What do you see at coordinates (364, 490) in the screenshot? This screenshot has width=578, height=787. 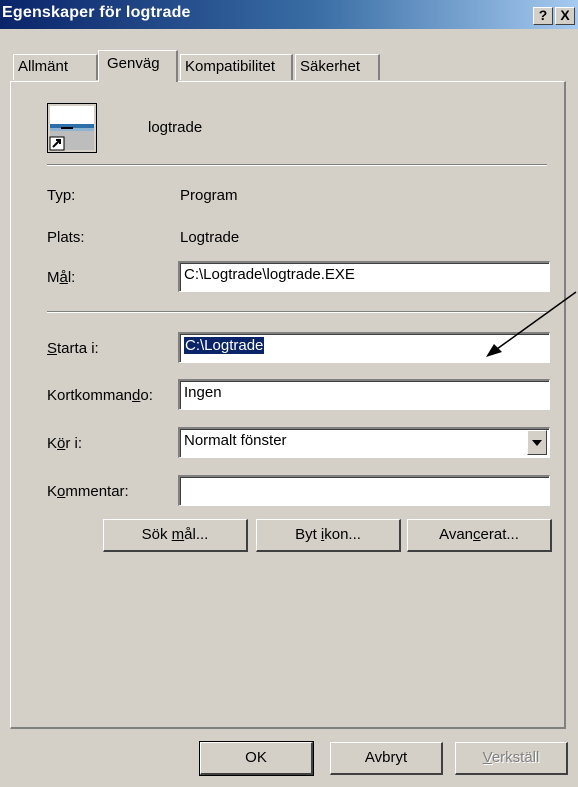 I see `comment-input` at bounding box center [364, 490].